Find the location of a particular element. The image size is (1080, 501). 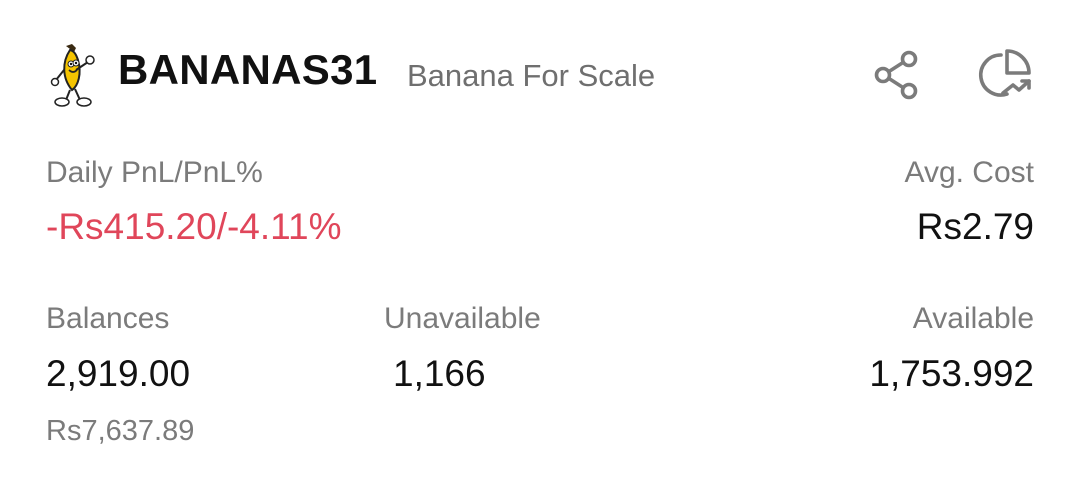

asset-name: Banana For Scale is located at coordinates (531, 75).